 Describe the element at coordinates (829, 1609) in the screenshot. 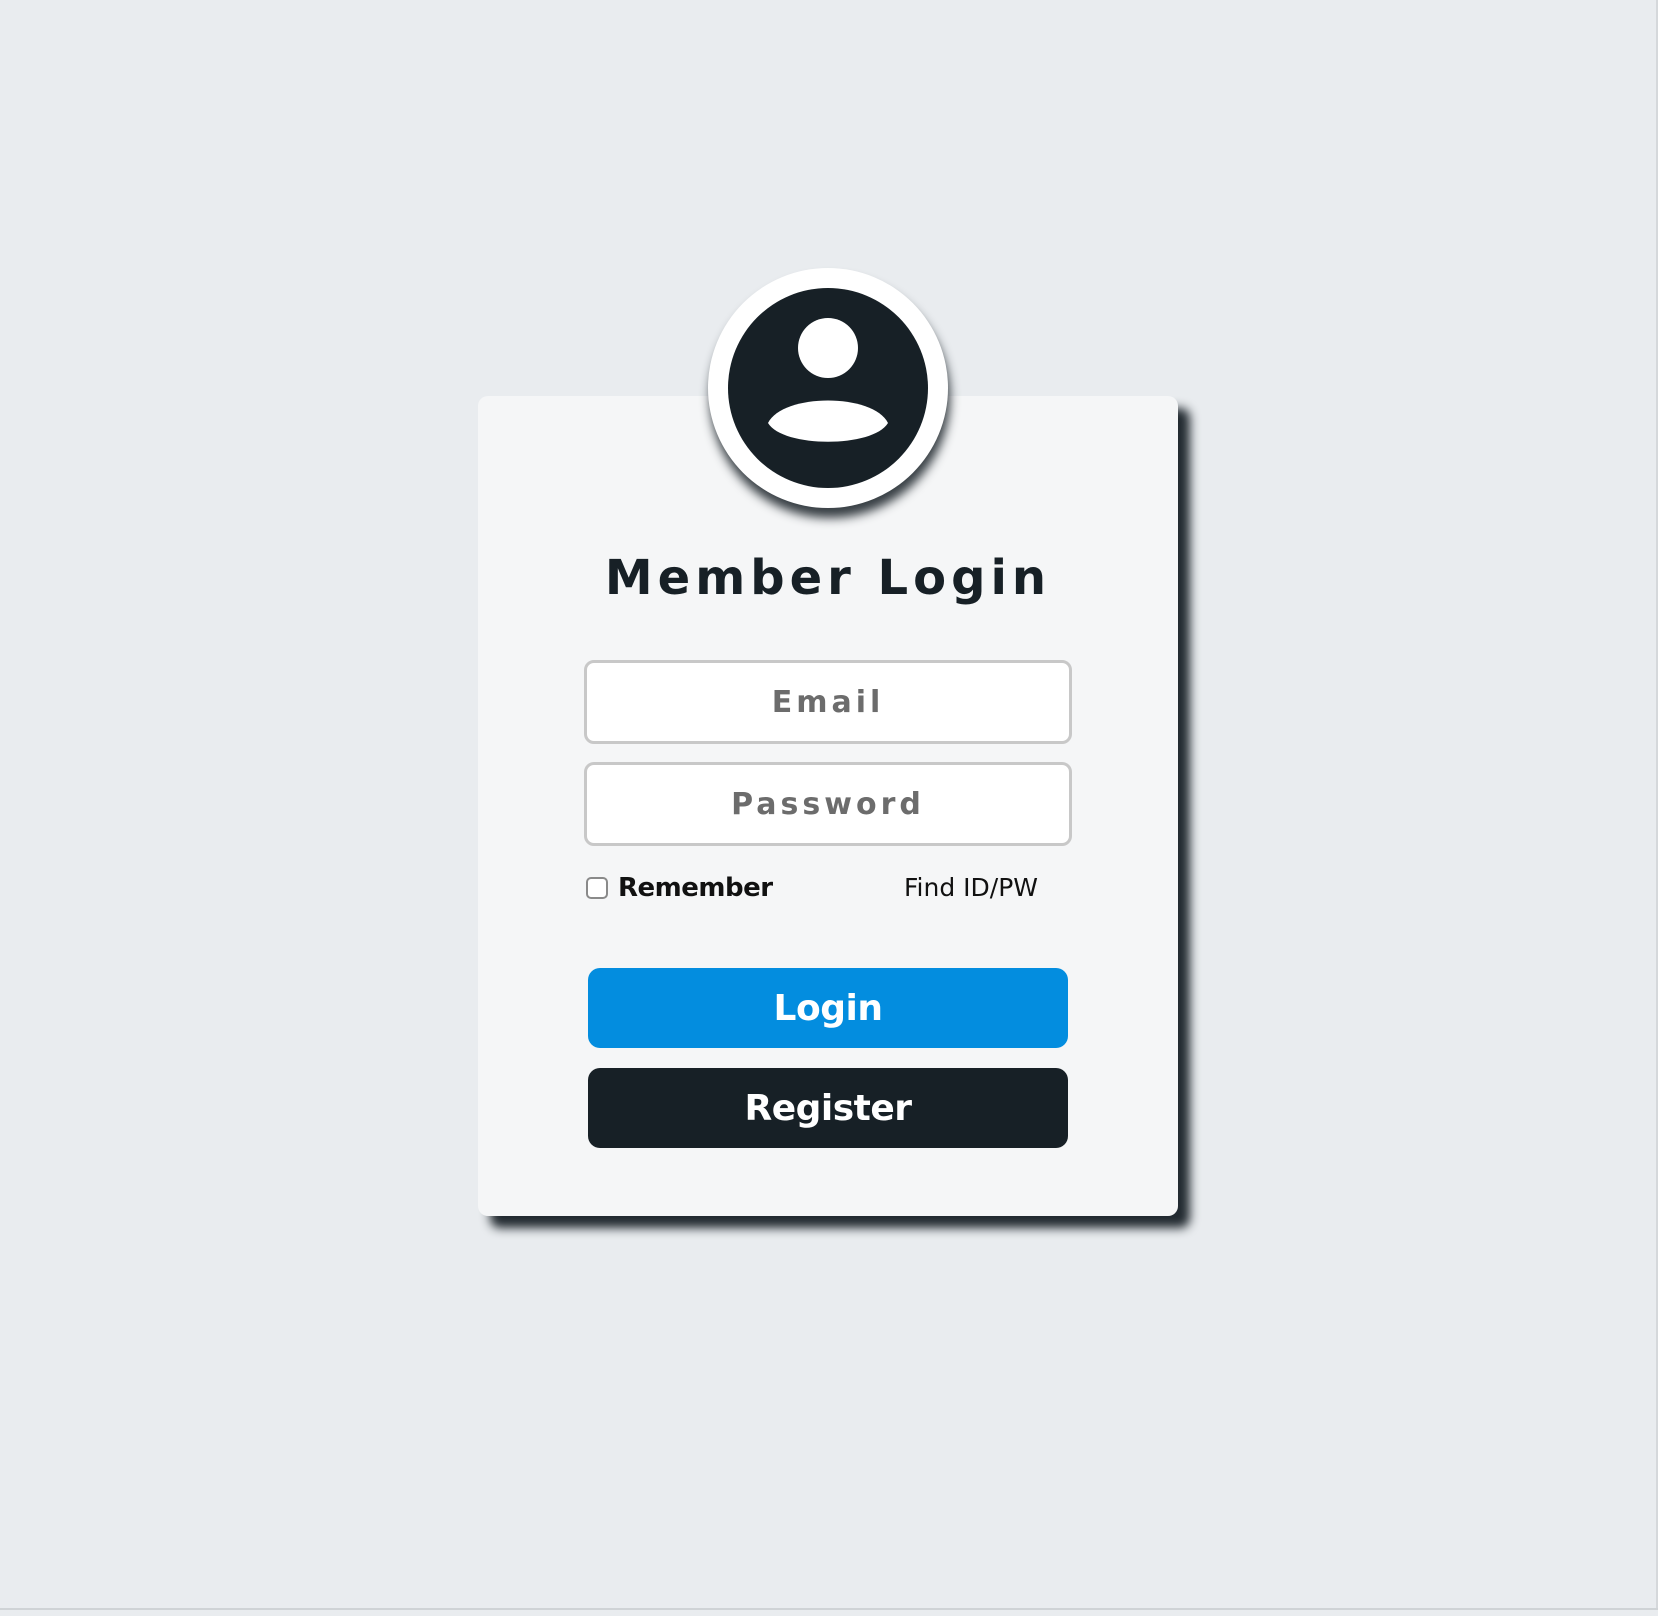

I see `window-edge-bottom` at that location.